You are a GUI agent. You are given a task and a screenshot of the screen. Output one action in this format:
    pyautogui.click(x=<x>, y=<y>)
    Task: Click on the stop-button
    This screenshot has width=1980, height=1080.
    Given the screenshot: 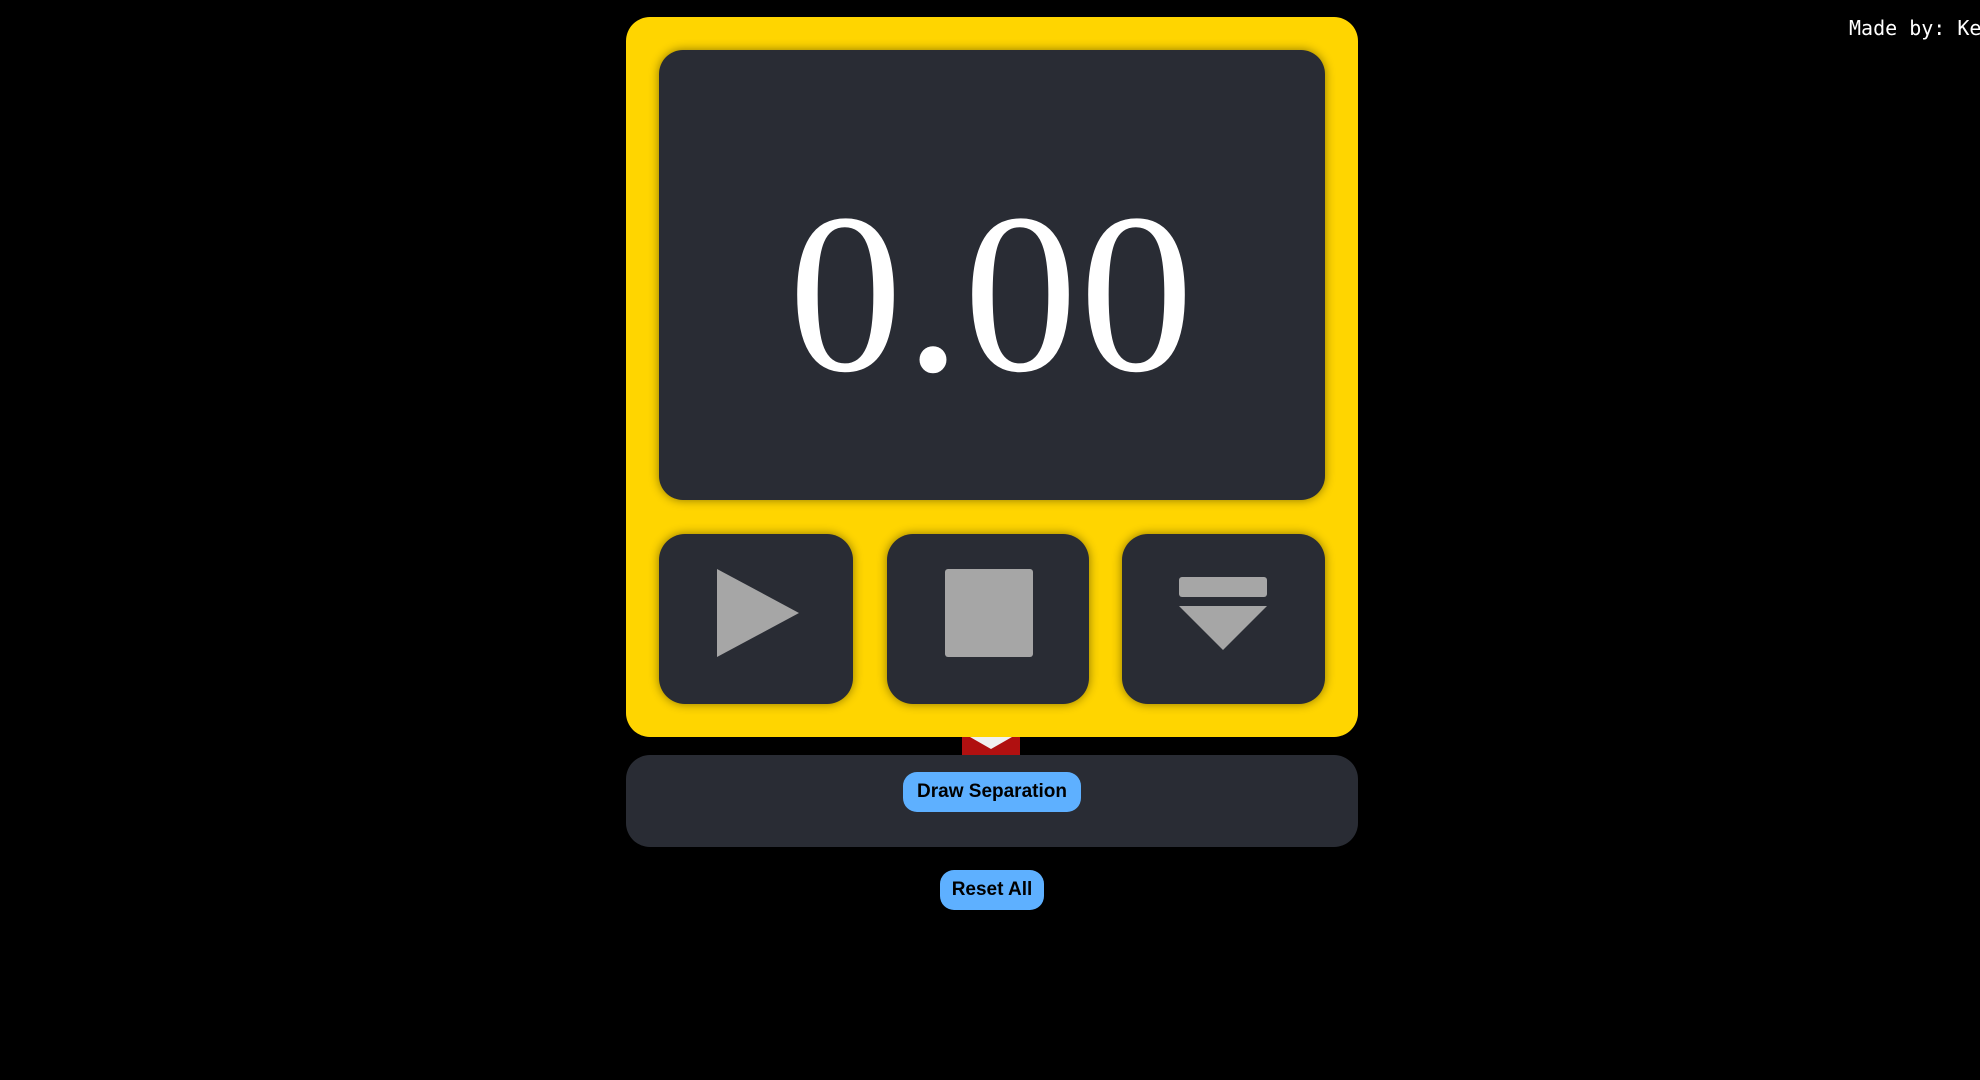 What is the action you would take?
    pyautogui.click(x=988, y=619)
    